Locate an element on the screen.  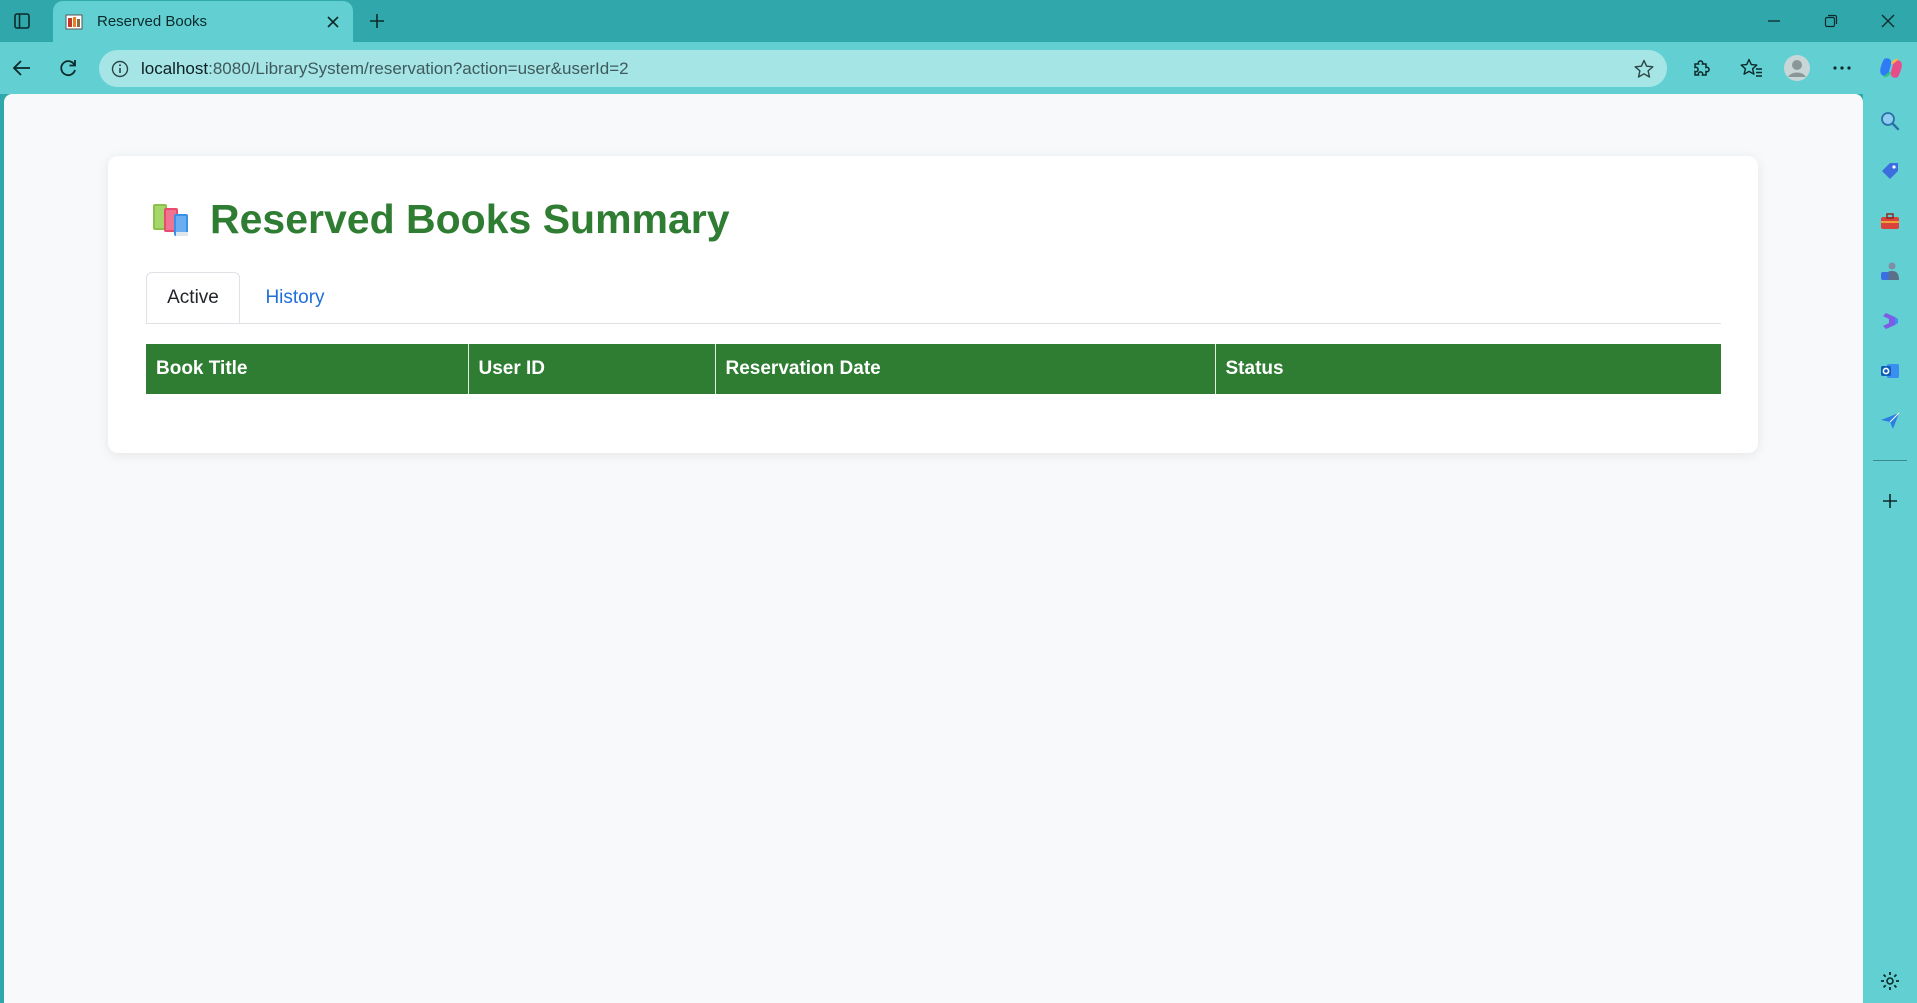
tabs-divider is located at coordinates (933, 323).